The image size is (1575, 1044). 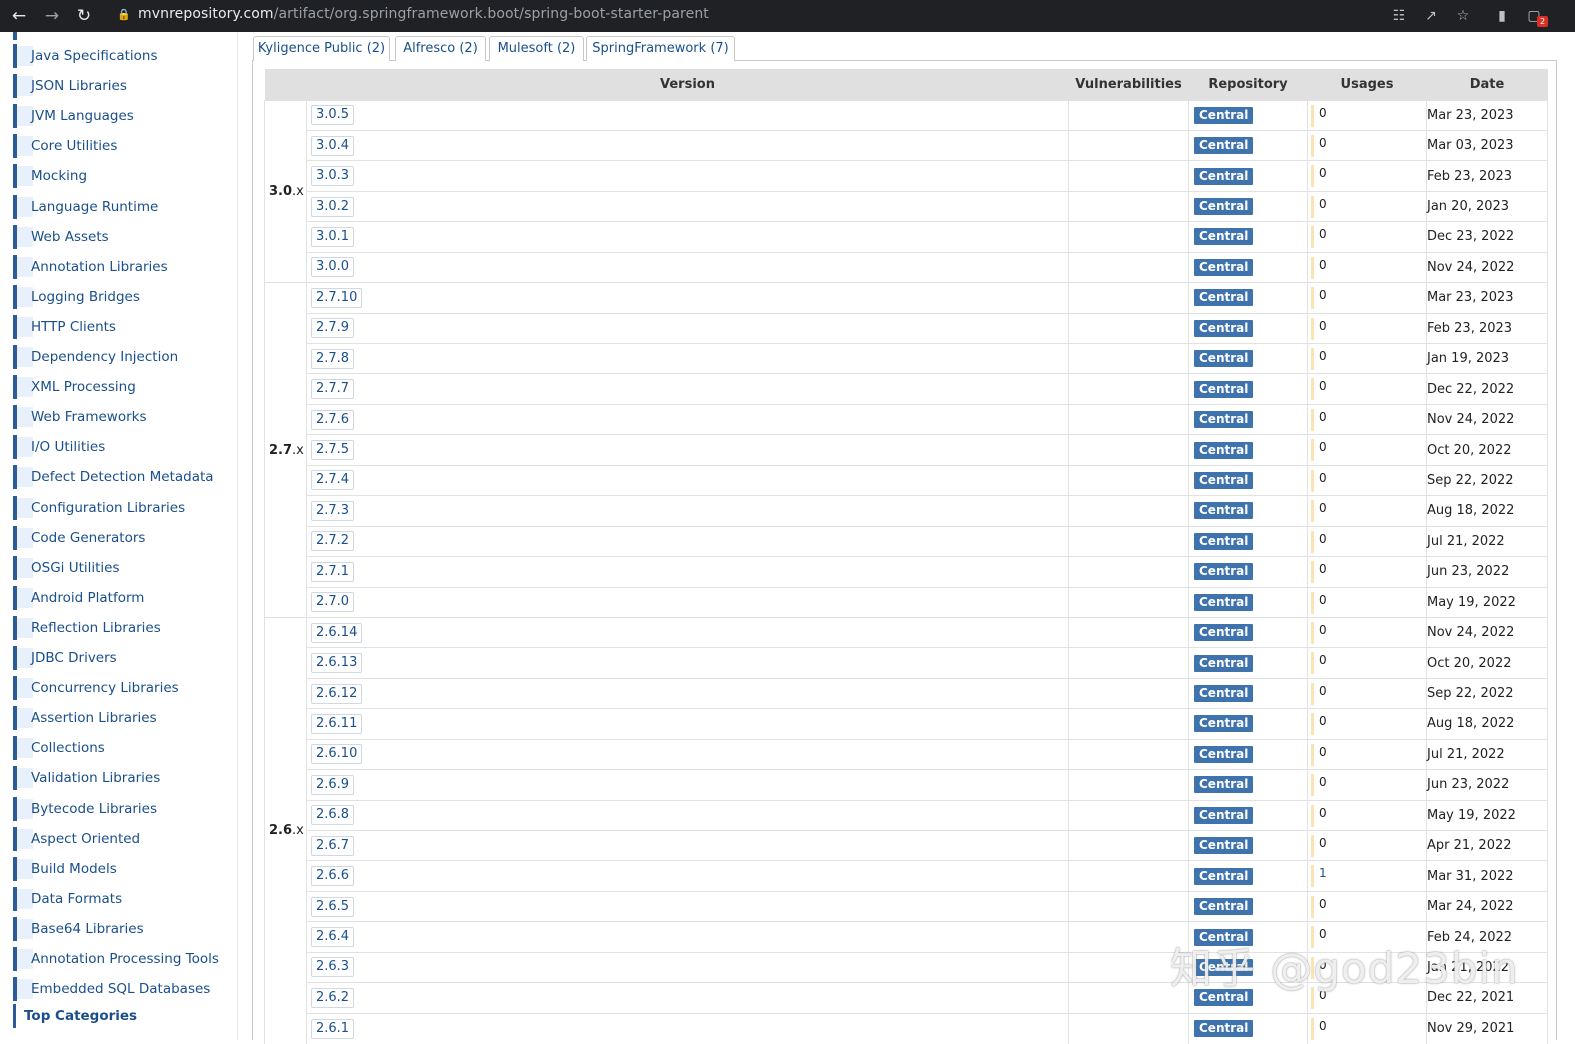 What do you see at coordinates (123, 658) in the screenshot?
I see `sidebar-item: JDBC Drivers` at bounding box center [123, 658].